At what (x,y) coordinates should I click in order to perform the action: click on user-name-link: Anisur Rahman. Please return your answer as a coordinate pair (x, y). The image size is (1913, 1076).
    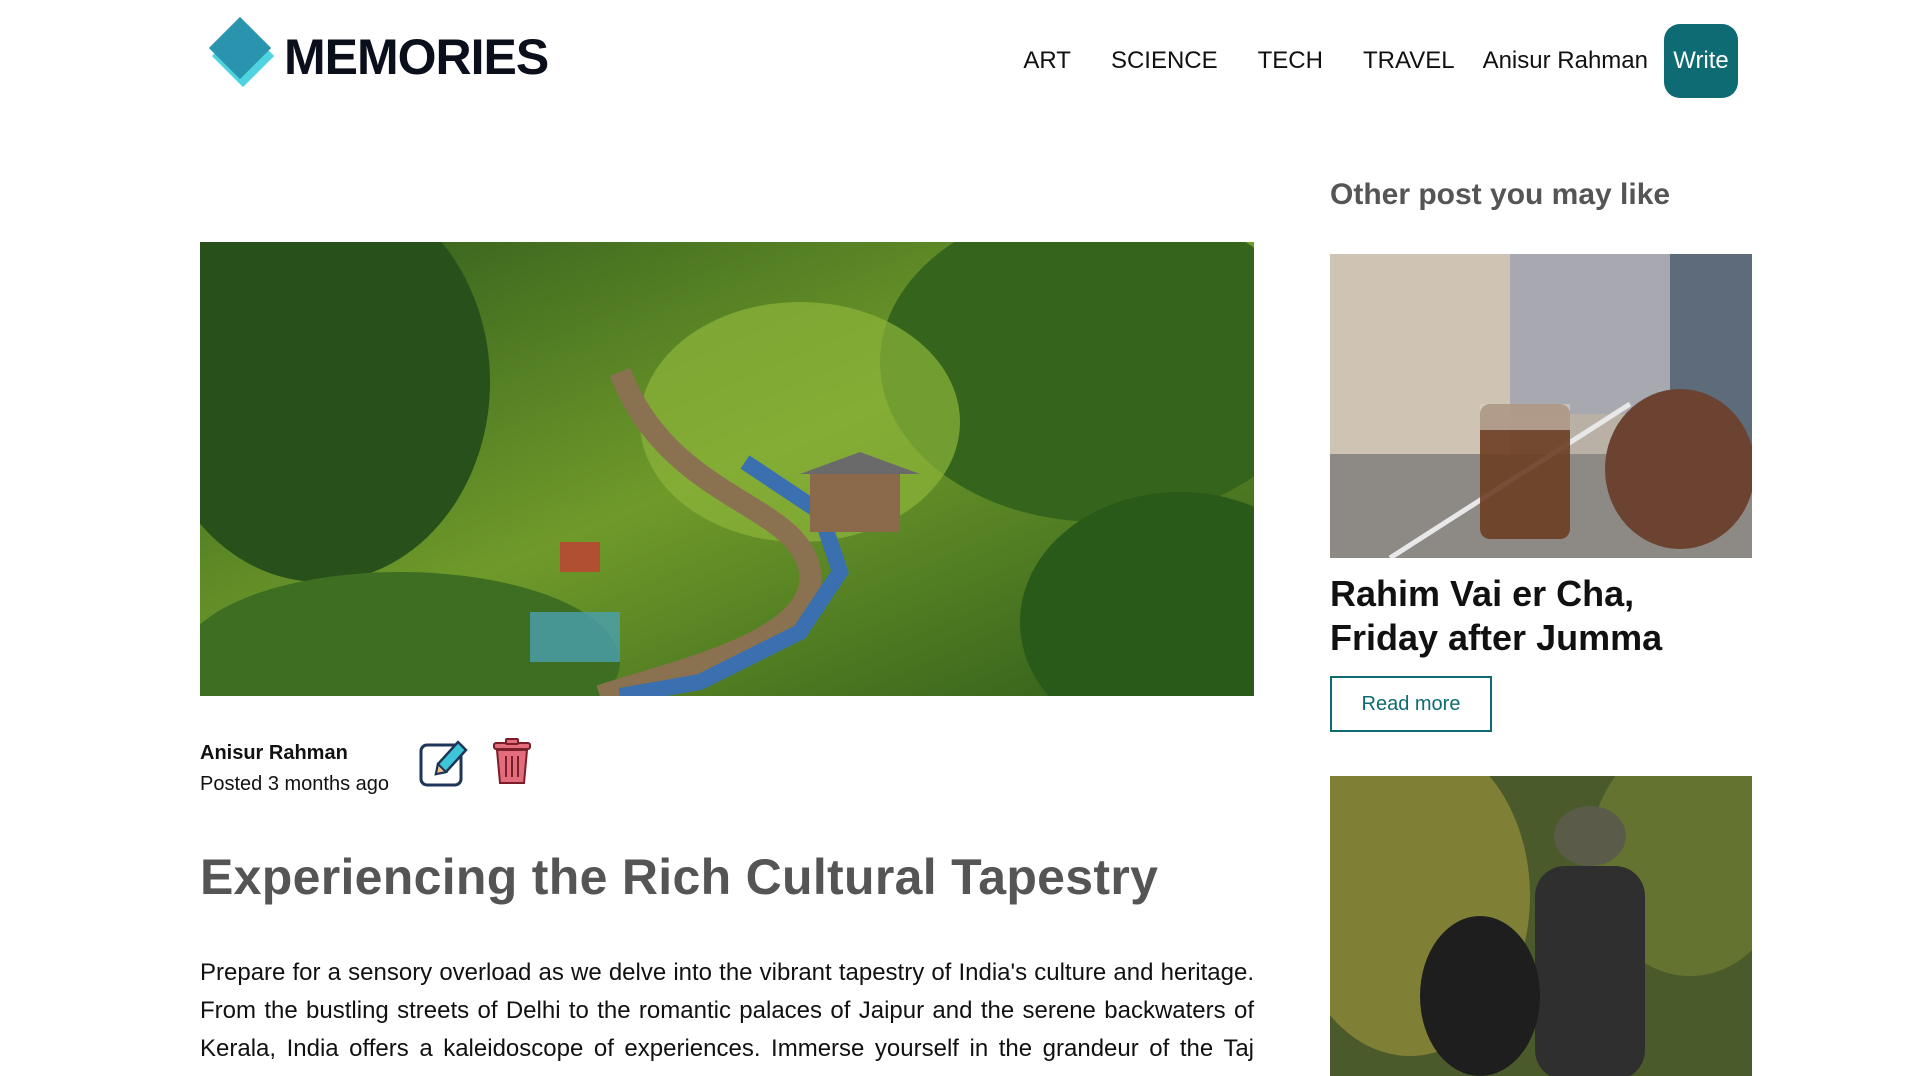
    Looking at the image, I should click on (1565, 61).